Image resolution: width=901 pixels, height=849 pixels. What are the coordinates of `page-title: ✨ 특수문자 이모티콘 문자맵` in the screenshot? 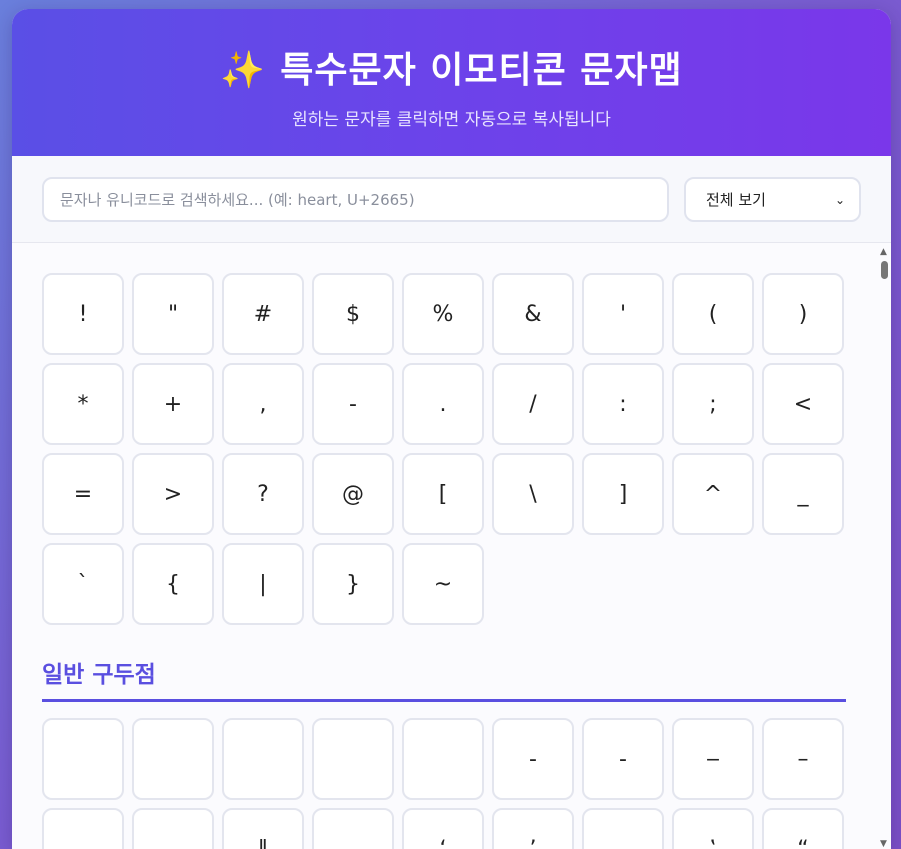 It's located at (451, 51).